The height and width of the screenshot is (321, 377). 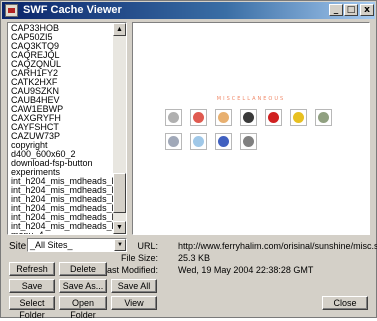 I want to click on app-icon, so click(x=11, y=10).